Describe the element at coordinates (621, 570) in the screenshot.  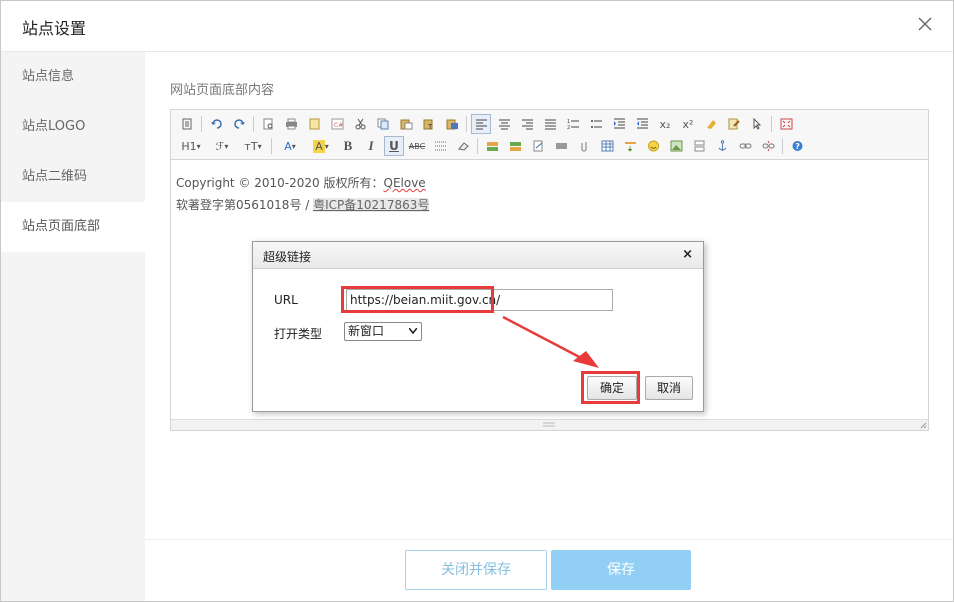
I see `save-button: 保存` at that location.